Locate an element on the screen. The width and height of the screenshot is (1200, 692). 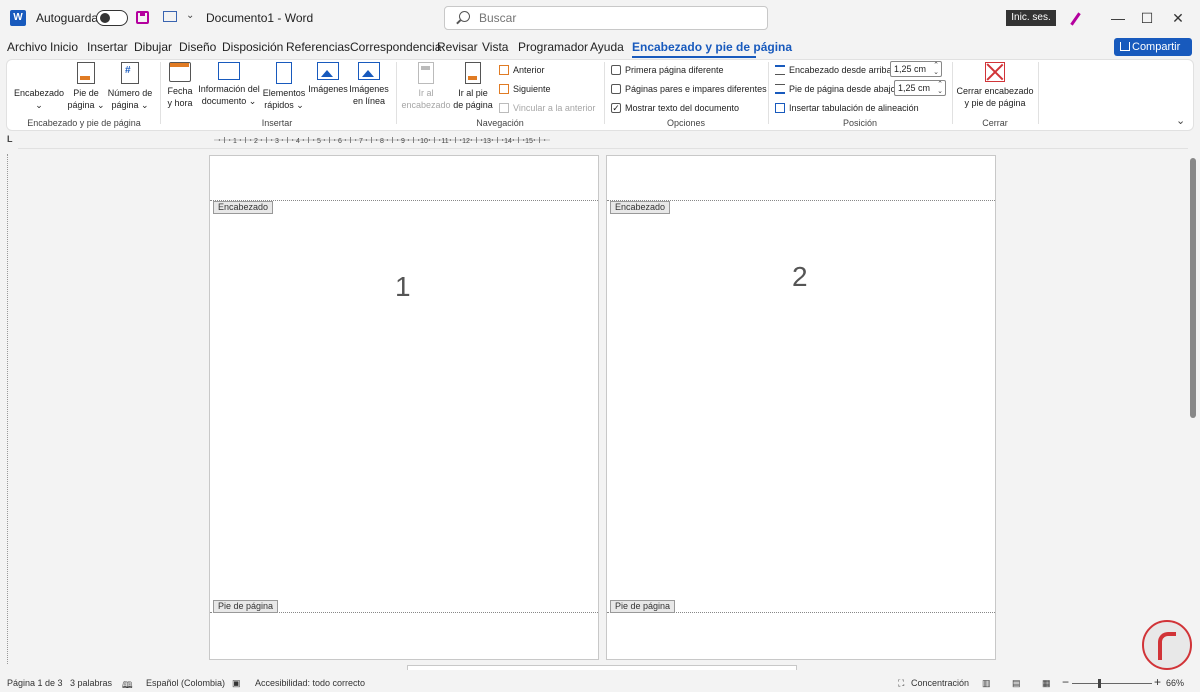
ruler-label: 6 is located at coordinates (340, 141).